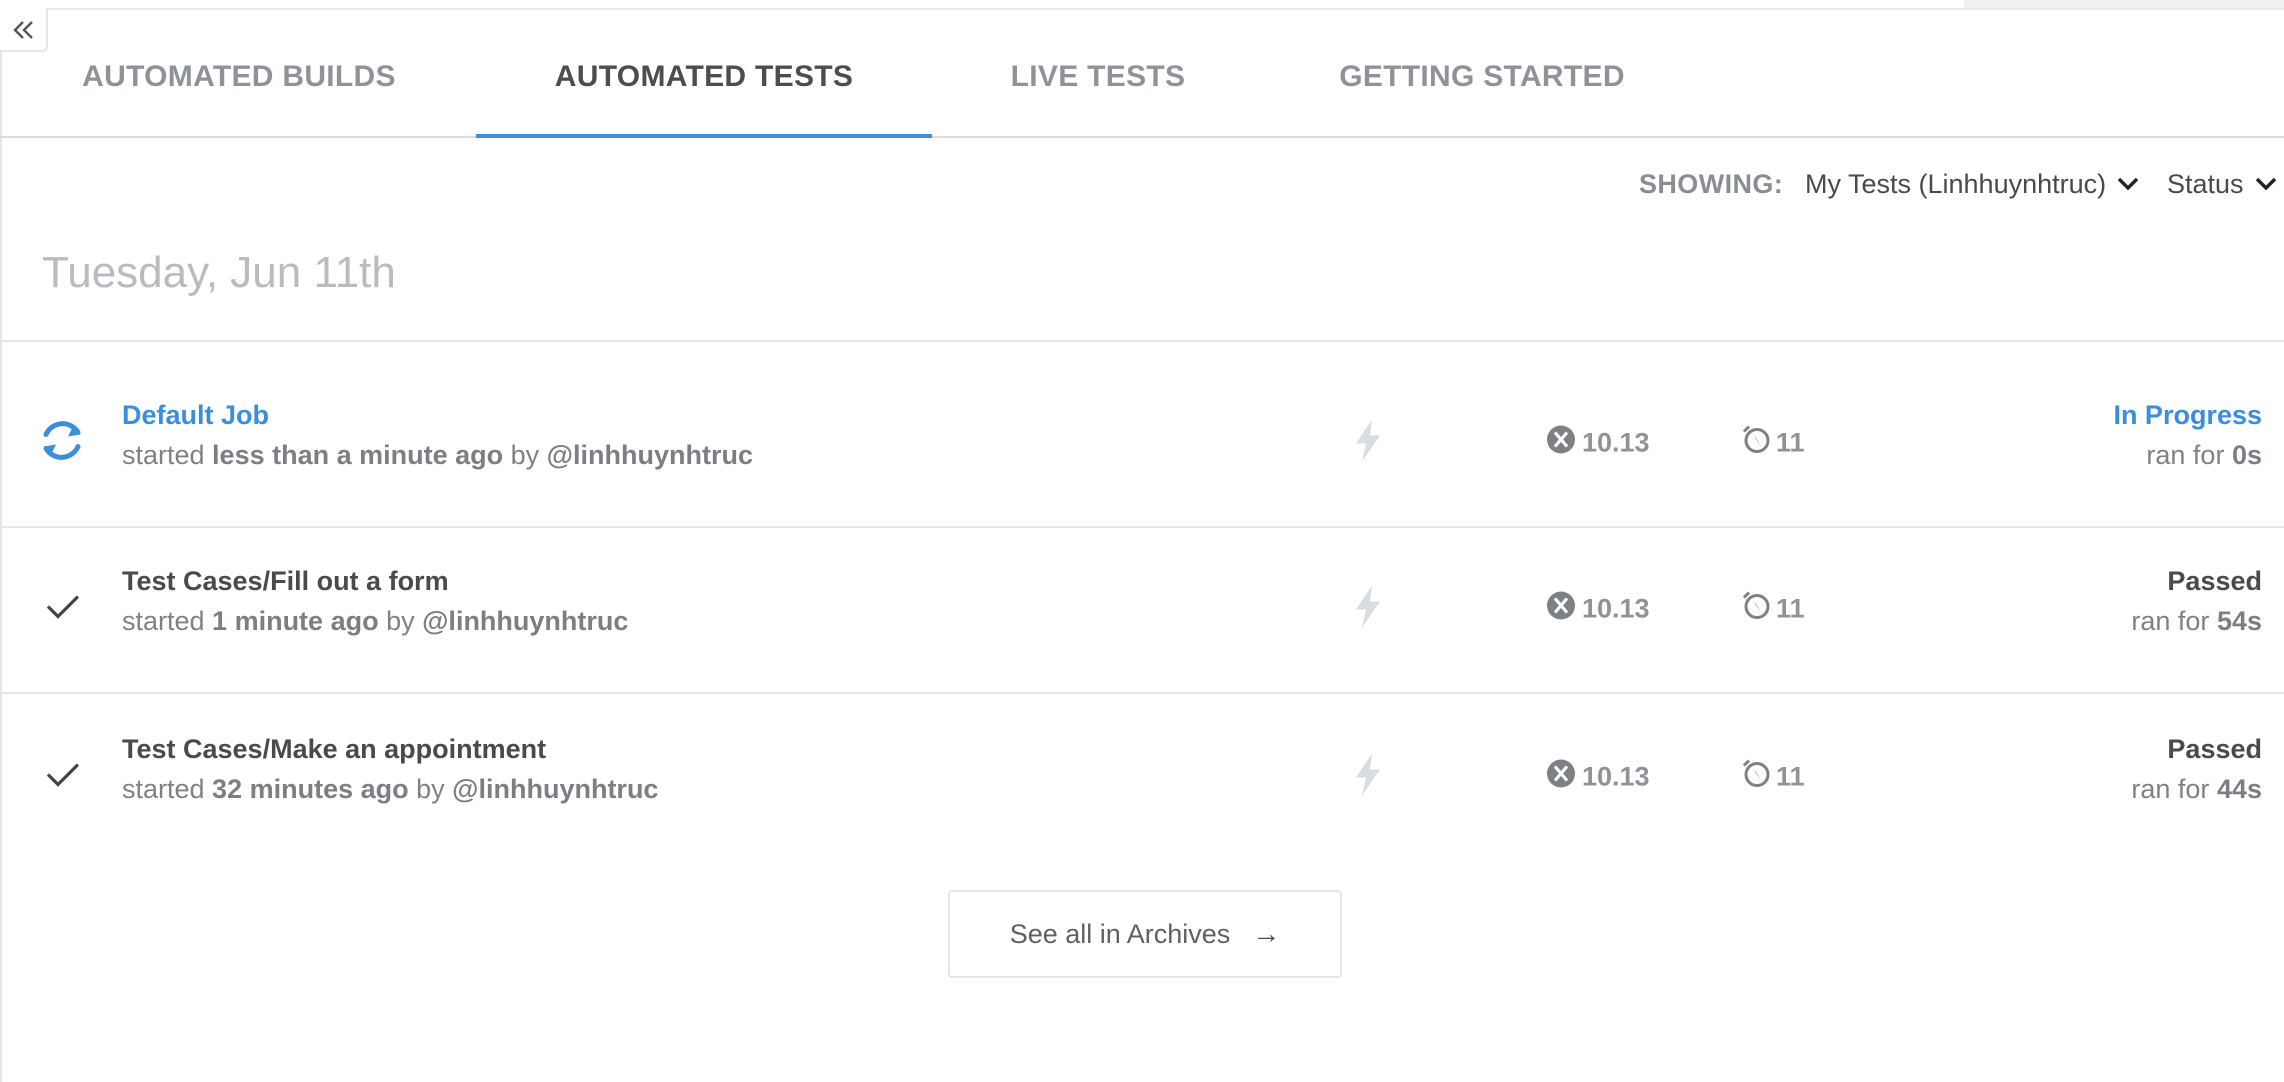 This screenshot has width=2284, height=1082. What do you see at coordinates (285, 581) in the screenshot?
I see `job-name: Test Cases/Fill out a form` at bounding box center [285, 581].